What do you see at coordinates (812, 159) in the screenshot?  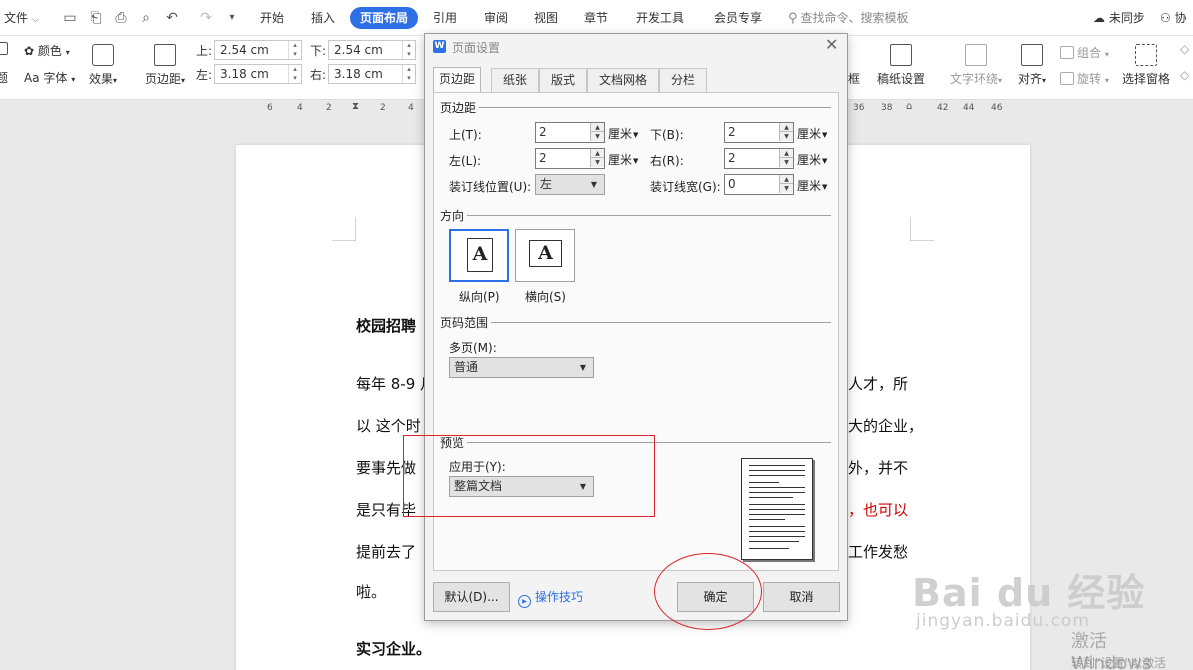 I see `right-unit-dropdown: 厘米▼` at bounding box center [812, 159].